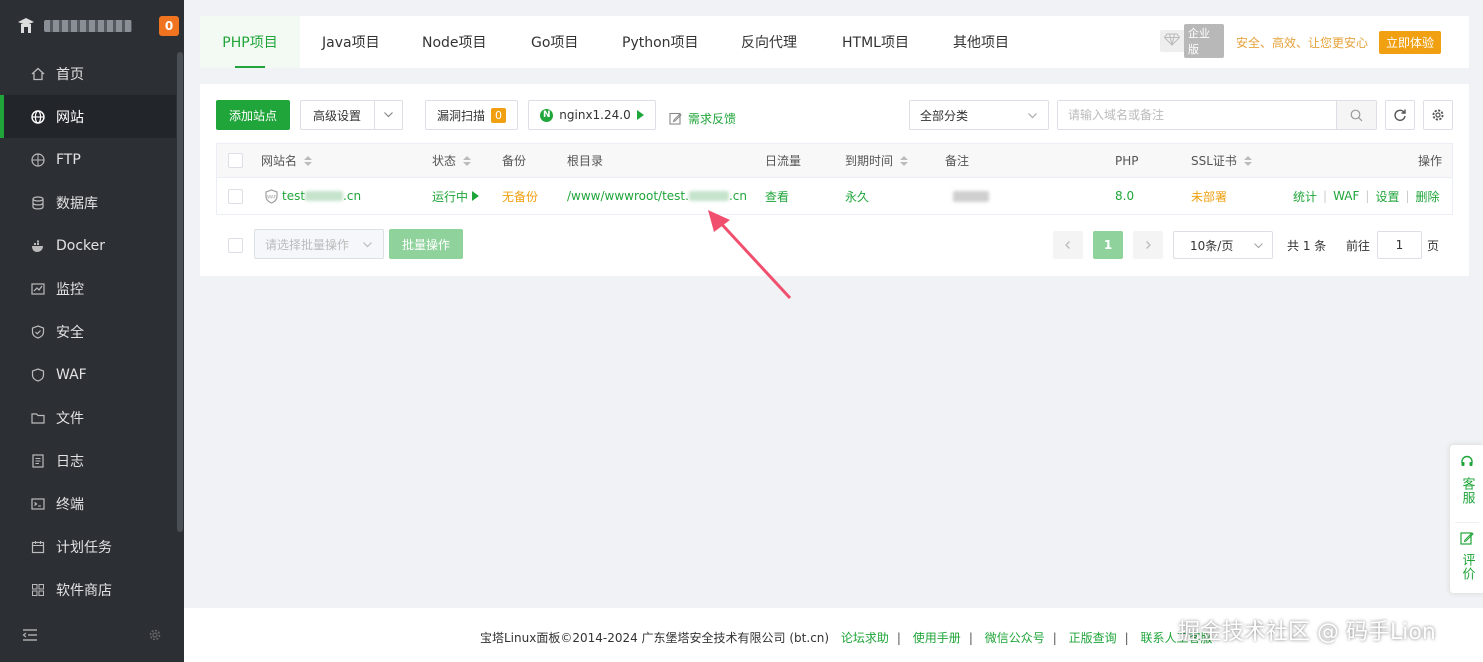  What do you see at coordinates (180, 292) in the screenshot?
I see `scrollbar-thumb` at bounding box center [180, 292].